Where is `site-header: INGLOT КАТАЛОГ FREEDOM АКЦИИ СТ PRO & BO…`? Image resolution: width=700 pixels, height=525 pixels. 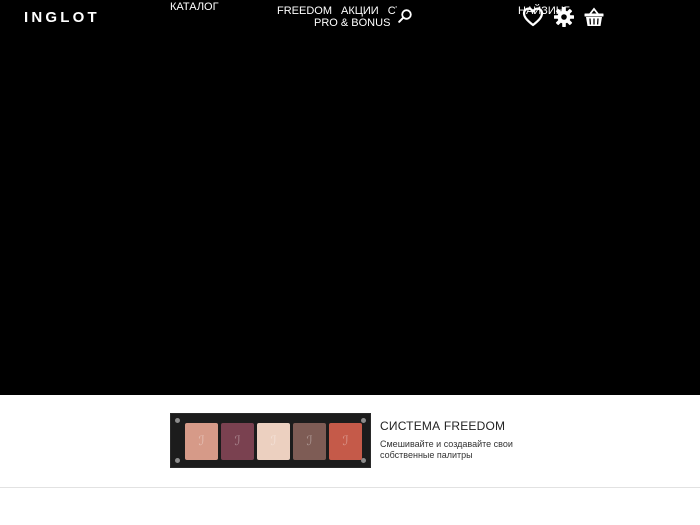
site-header: INGLOT КАТАЛОГ FREEDOM АКЦИИ СТ PRO & BO… is located at coordinates (350, 20).